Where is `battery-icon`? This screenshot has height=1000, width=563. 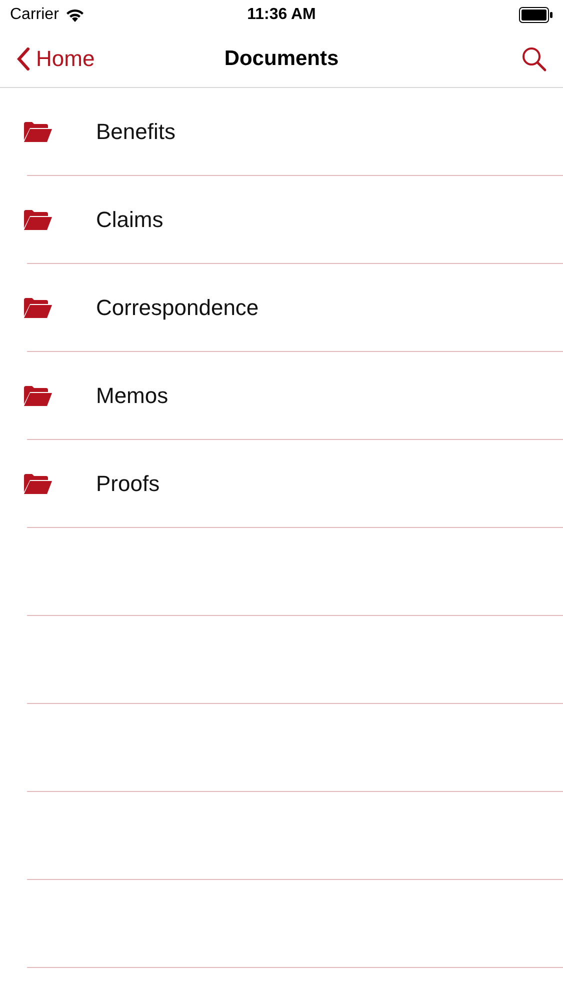
battery-icon is located at coordinates (536, 15).